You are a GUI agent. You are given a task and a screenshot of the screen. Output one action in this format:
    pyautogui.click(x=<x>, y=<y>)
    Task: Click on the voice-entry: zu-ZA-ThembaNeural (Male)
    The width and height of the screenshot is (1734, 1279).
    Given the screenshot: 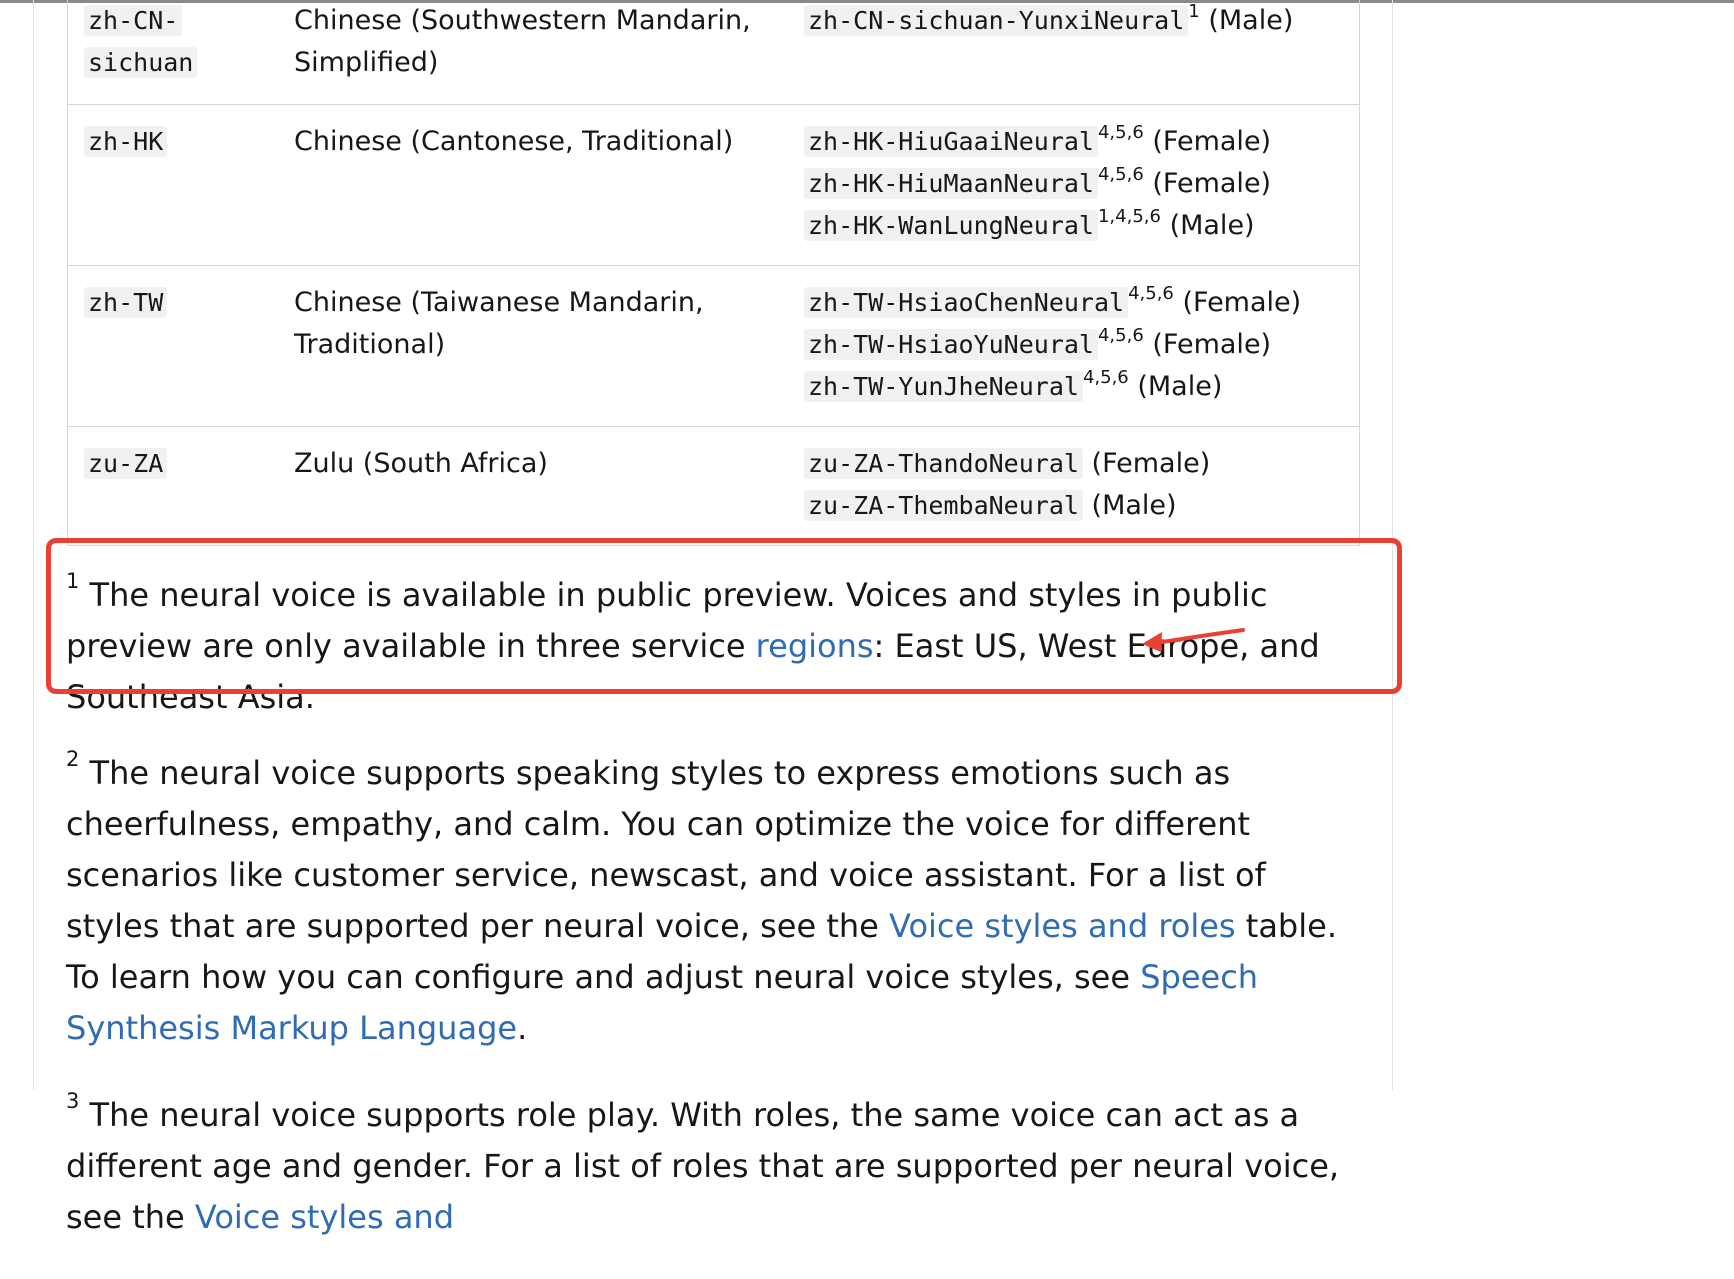 What is the action you would take?
    pyautogui.click(x=1081, y=506)
    